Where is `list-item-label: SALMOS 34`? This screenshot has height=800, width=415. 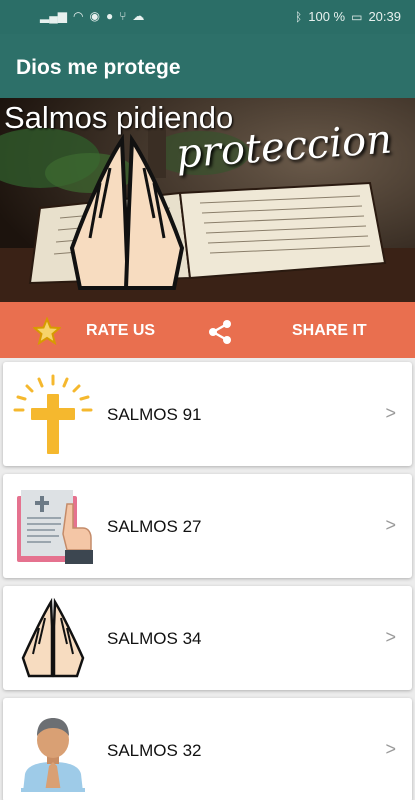
list-item-label: SALMOS 34 is located at coordinates (154, 638).